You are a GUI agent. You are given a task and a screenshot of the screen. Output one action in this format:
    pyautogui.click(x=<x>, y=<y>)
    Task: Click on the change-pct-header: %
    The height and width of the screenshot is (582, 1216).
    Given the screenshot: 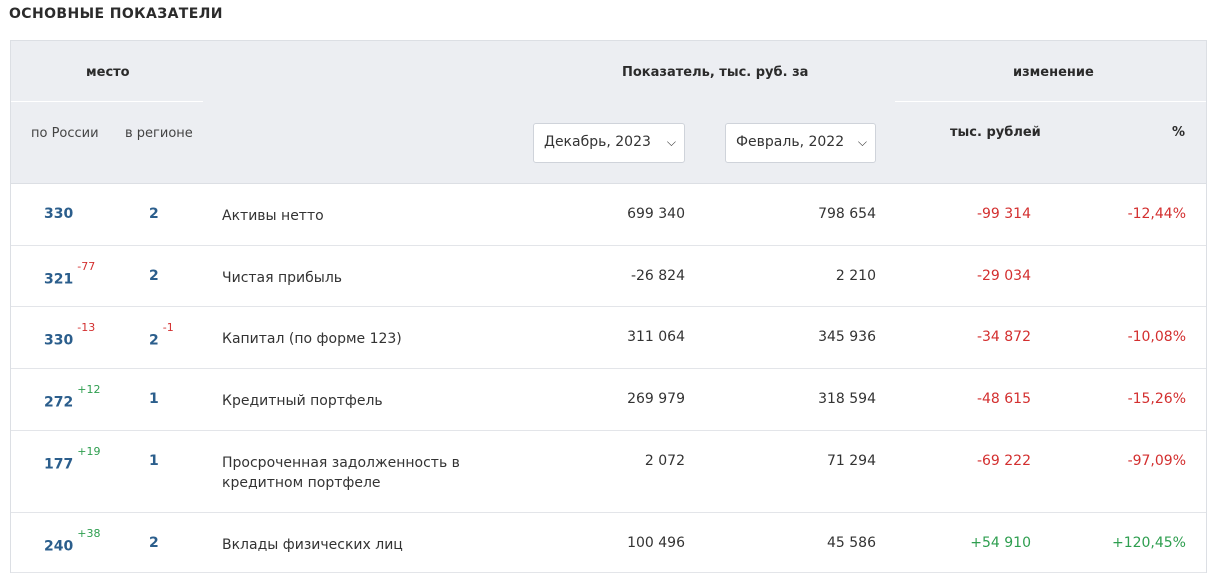 What is the action you would take?
    pyautogui.click(x=1179, y=132)
    